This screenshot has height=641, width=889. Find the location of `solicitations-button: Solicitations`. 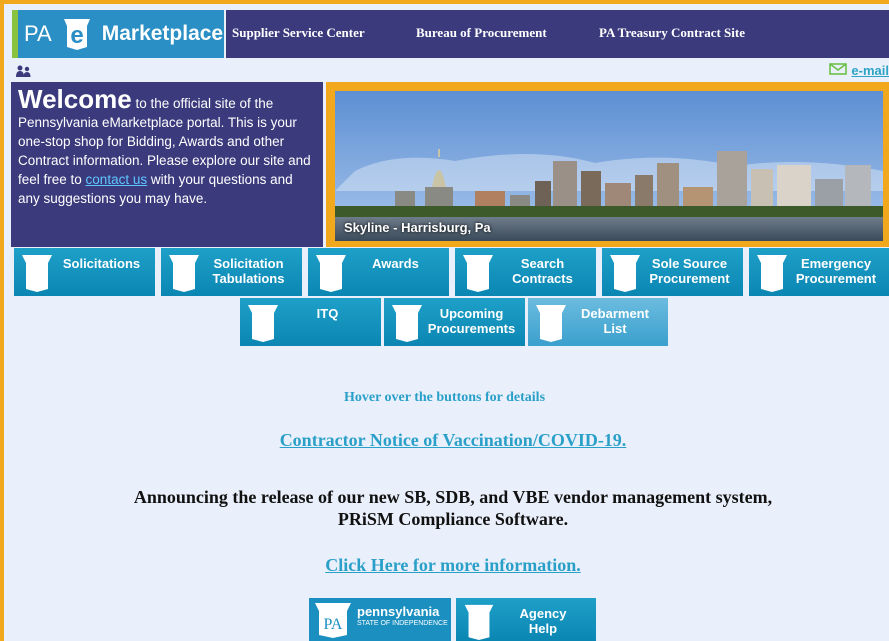

solicitations-button: Solicitations is located at coordinates (84, 272).